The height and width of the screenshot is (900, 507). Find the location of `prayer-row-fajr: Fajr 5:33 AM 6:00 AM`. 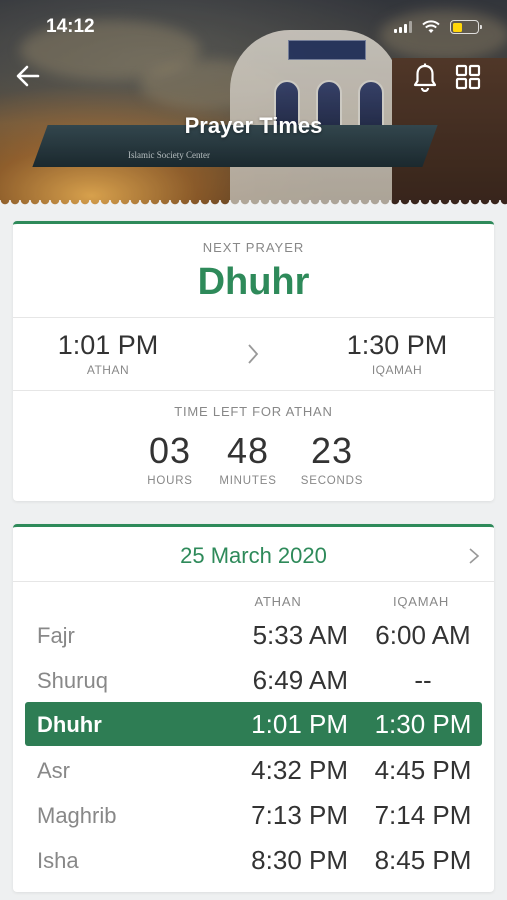

prayer-row-fajr: Fajr 5:33 AM 6:00 AM is located at coordinates (253, 635).